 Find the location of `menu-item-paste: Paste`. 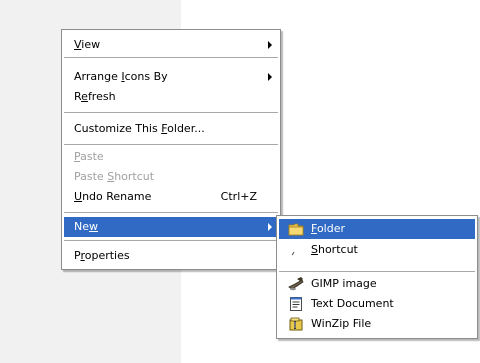

menu-item-paste: Paste is located at coordinates (171, 157).